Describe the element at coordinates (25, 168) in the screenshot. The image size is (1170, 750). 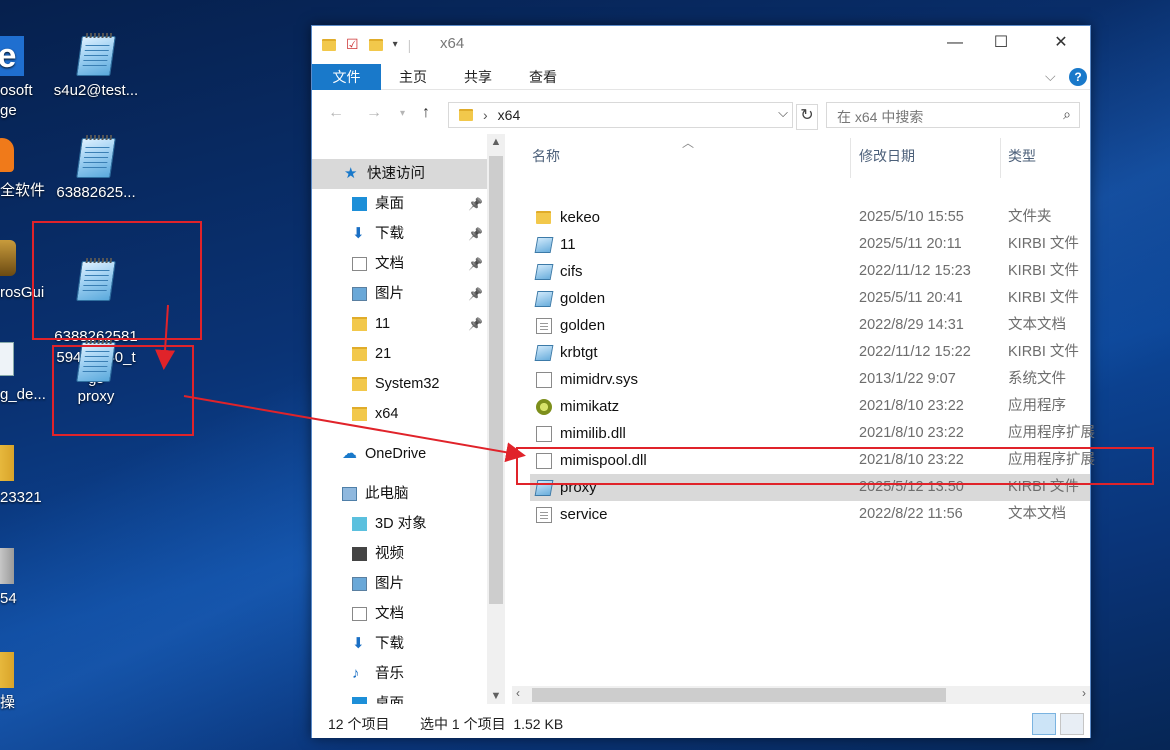
I see `desktop-icon-security: 全软件` at that location.